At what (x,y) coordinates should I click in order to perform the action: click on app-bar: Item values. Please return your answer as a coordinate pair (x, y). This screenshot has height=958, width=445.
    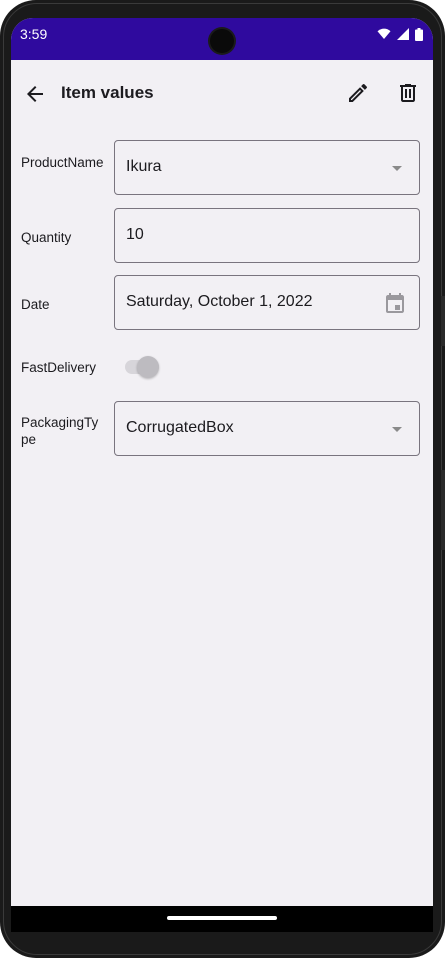
    Looking at the image, I should click on (222, 93).